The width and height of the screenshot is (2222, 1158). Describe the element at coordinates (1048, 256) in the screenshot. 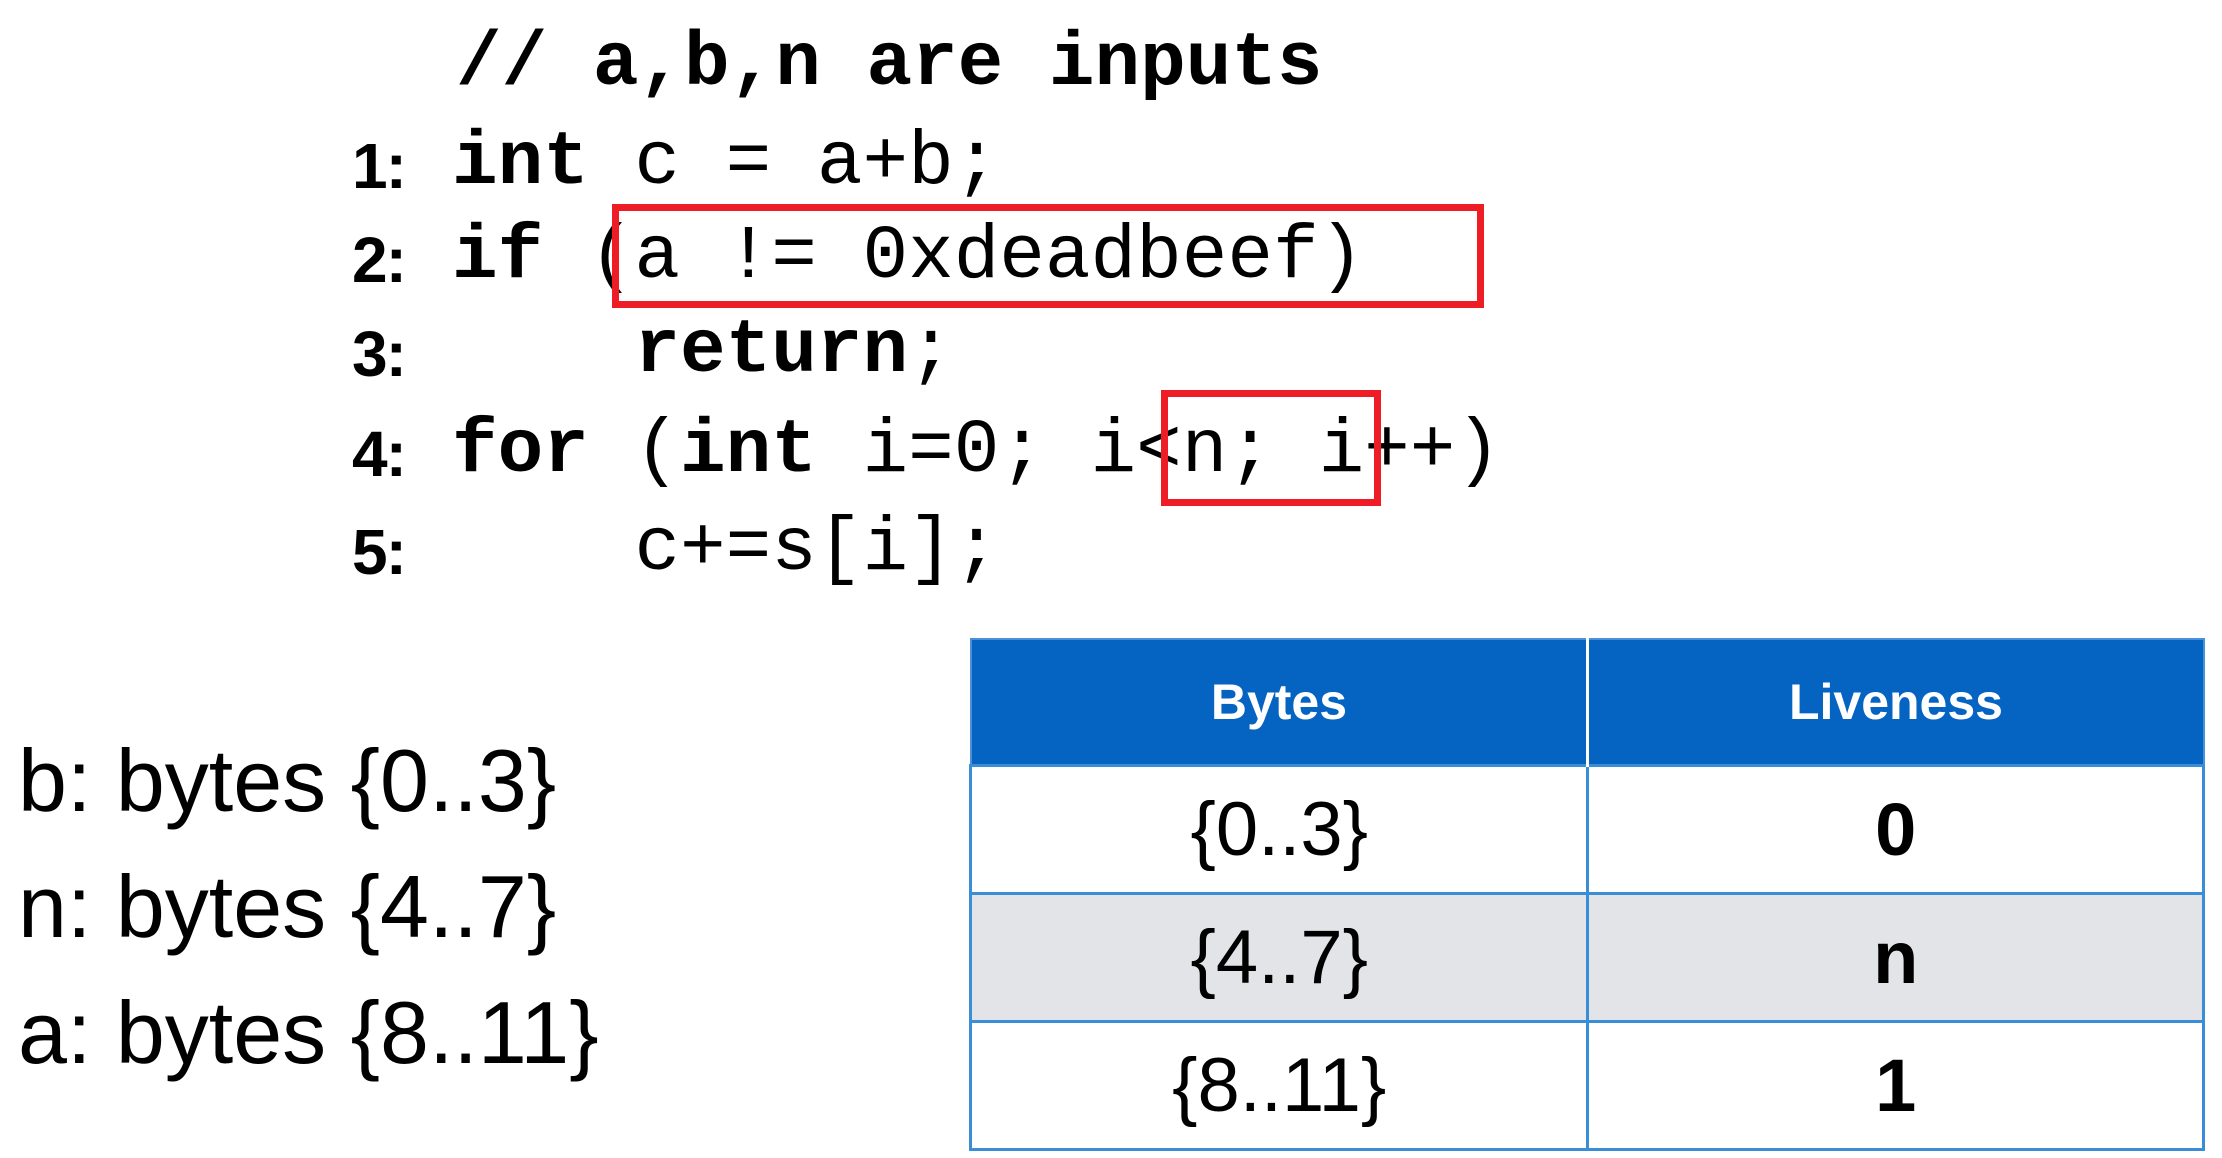

I see `condition-highlight-box` at that location.